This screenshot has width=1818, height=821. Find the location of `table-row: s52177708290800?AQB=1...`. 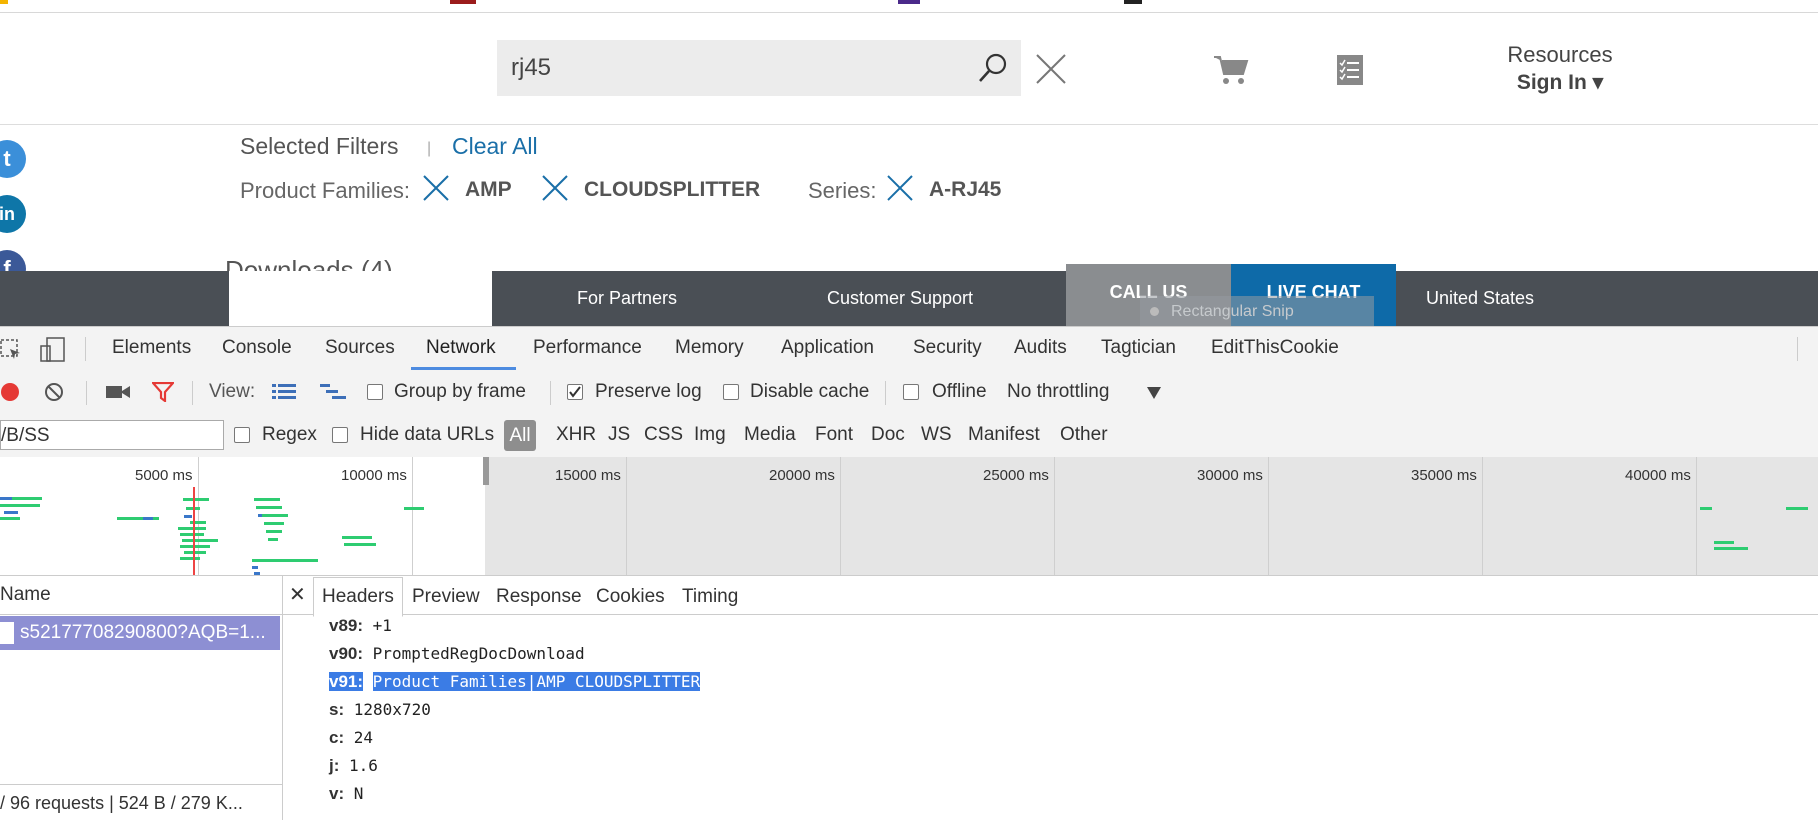

table-row: s52177708290800?AQB=1... is located at coordinates (140, 633).